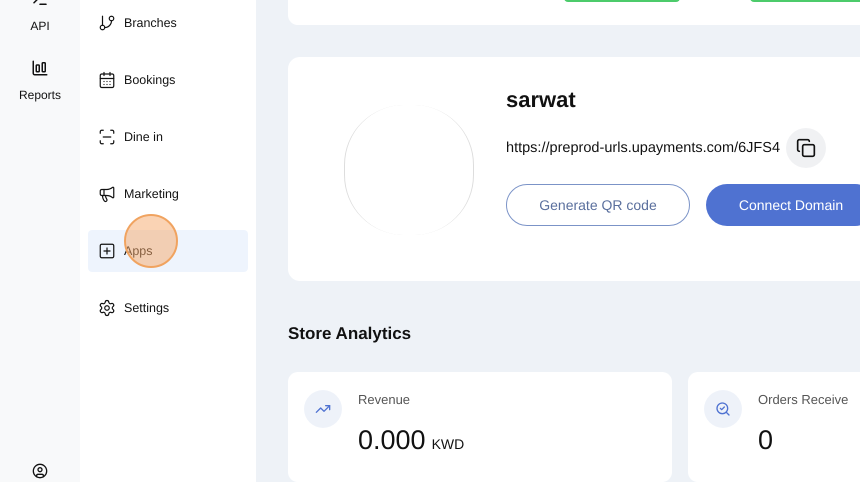 This screenshot has height=482, width=860. What do you see at coordinates (350, 333) in the screenshot?
I see `section-title: Store Analytics` at bounding box center [350, 333].